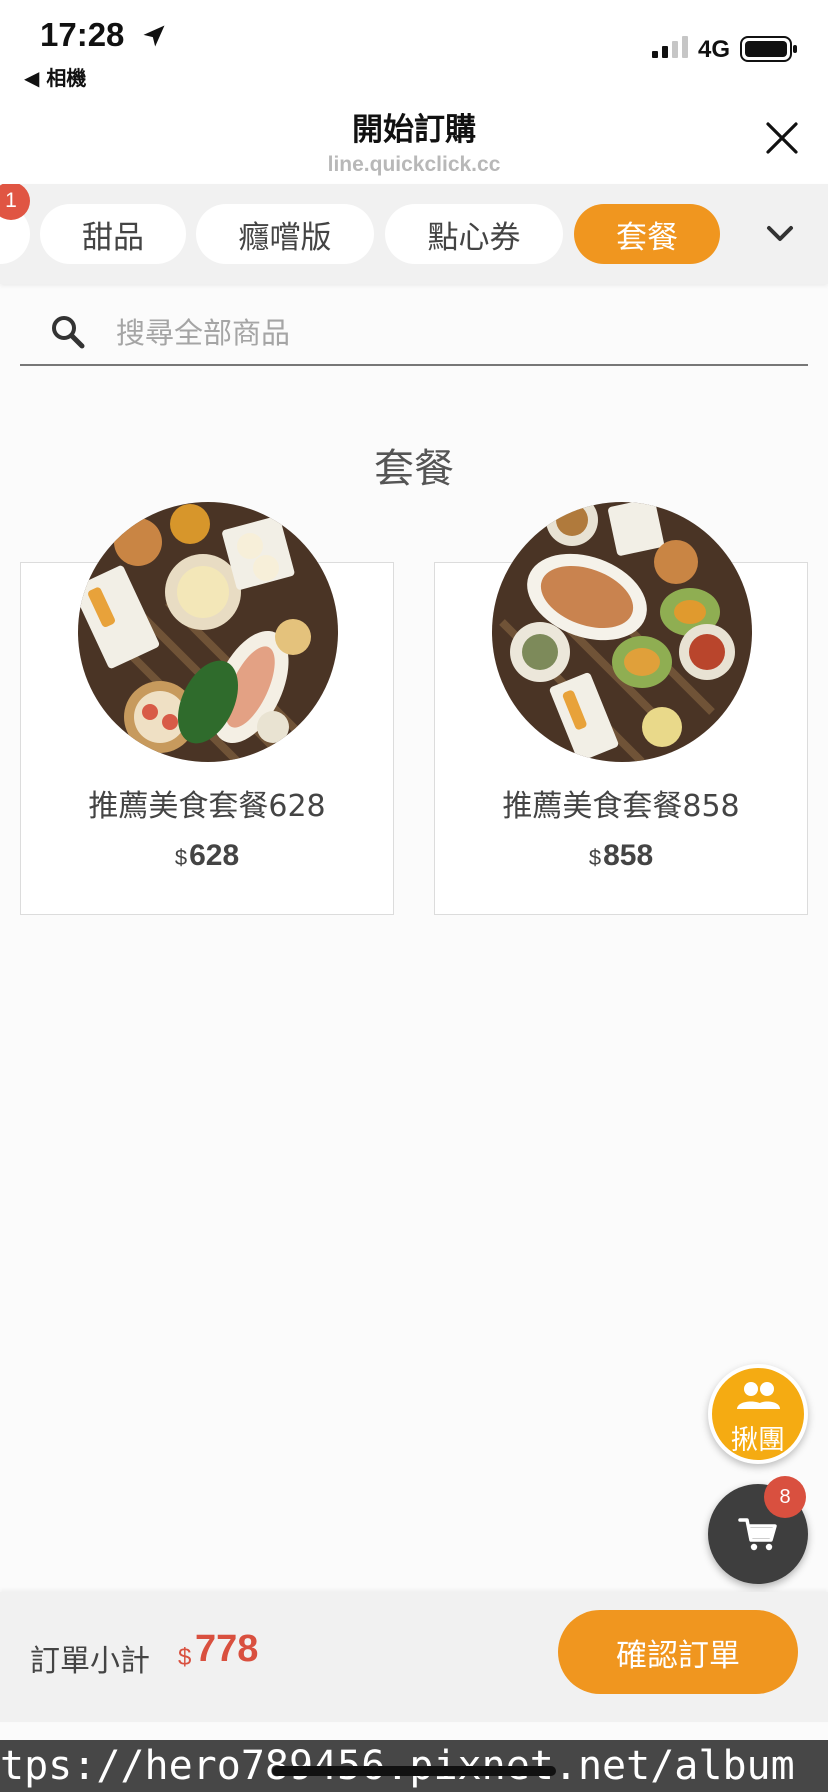  I want to click on close-icon, so click(782, 138).